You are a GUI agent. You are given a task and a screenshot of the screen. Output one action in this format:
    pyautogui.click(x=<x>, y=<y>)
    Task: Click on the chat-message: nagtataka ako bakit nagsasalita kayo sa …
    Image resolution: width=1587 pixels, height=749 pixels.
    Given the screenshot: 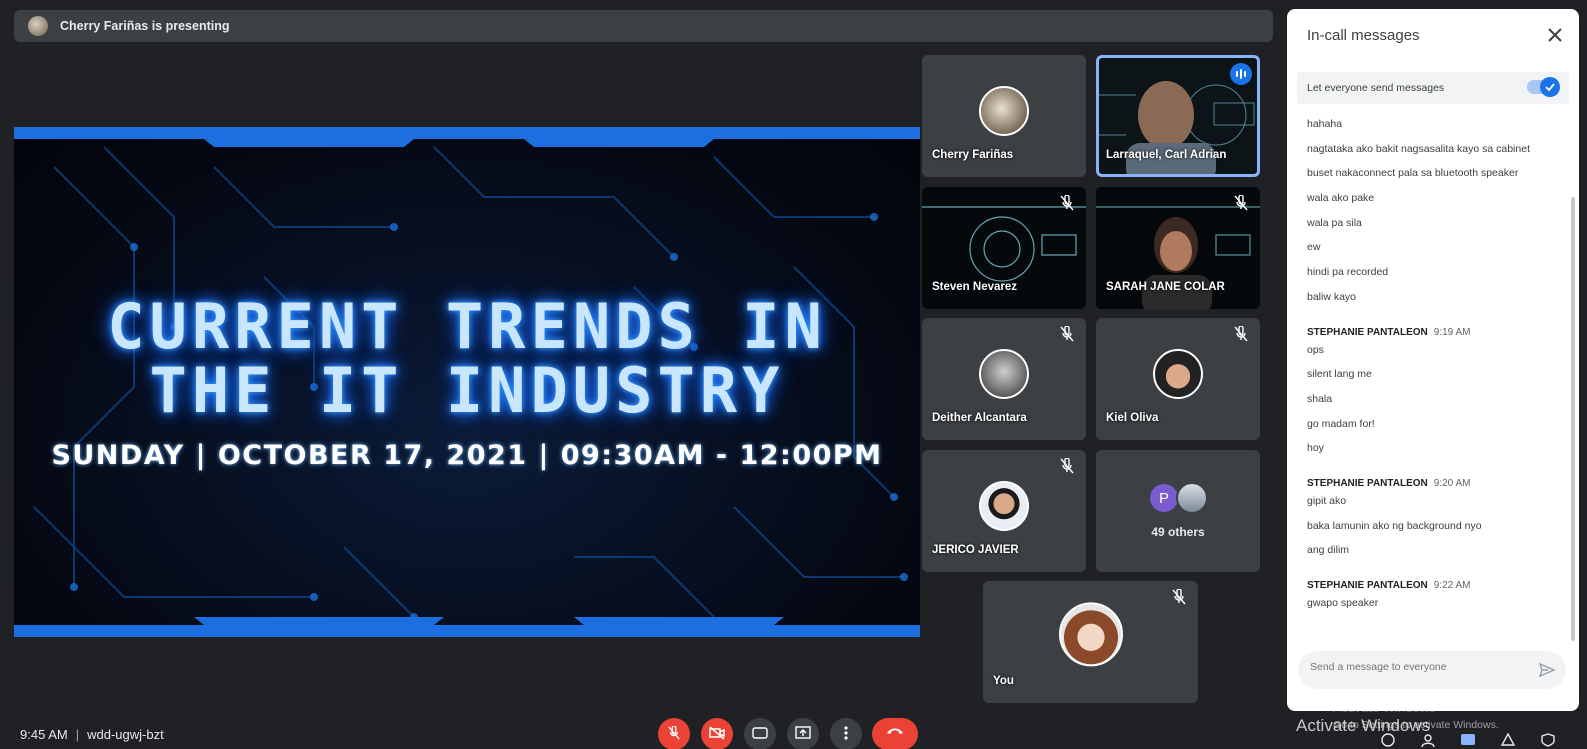 What is the action you would take?
    pyautogui.click(x=1418, y=148)
    